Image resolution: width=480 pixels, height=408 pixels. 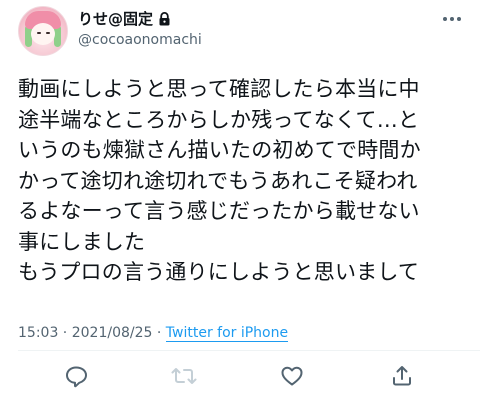 I want to click on tweet-text-line: るよなーって言う感じだったから載せない, so click(x=219, y=211).